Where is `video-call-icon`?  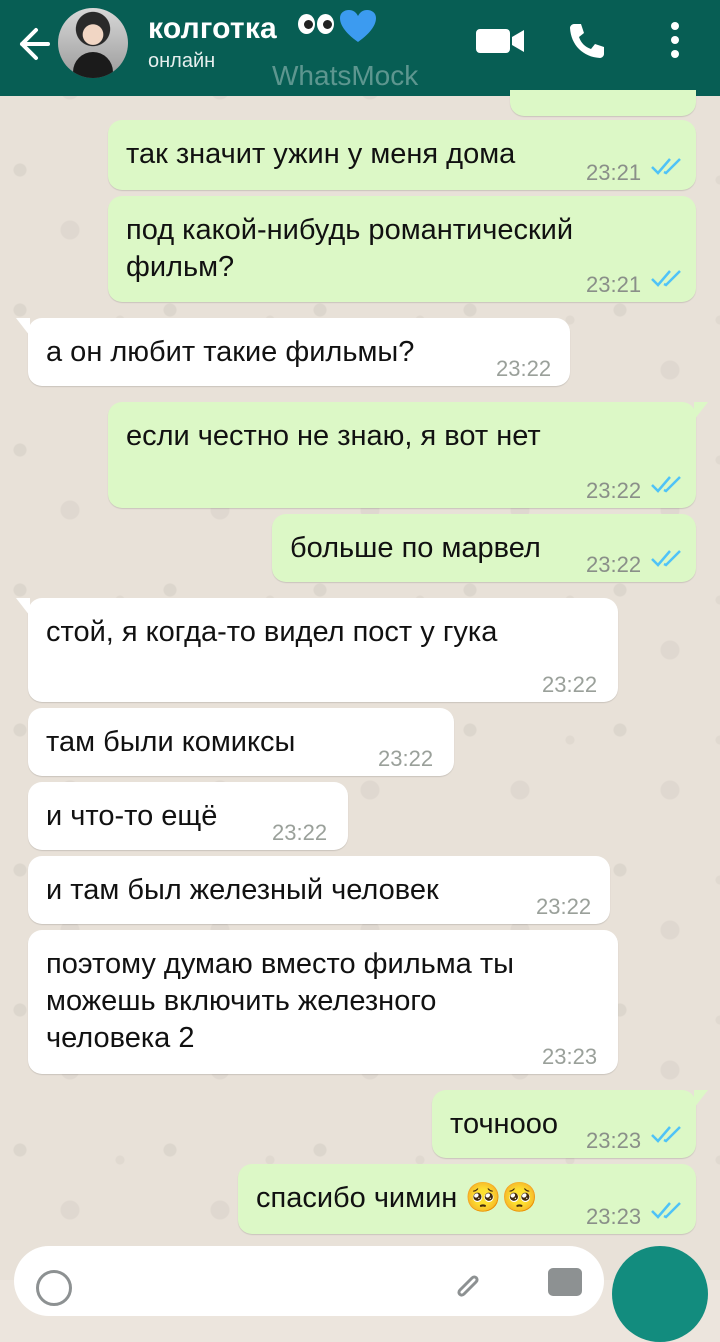 video-call-icon is located at coordinates (500, 41).